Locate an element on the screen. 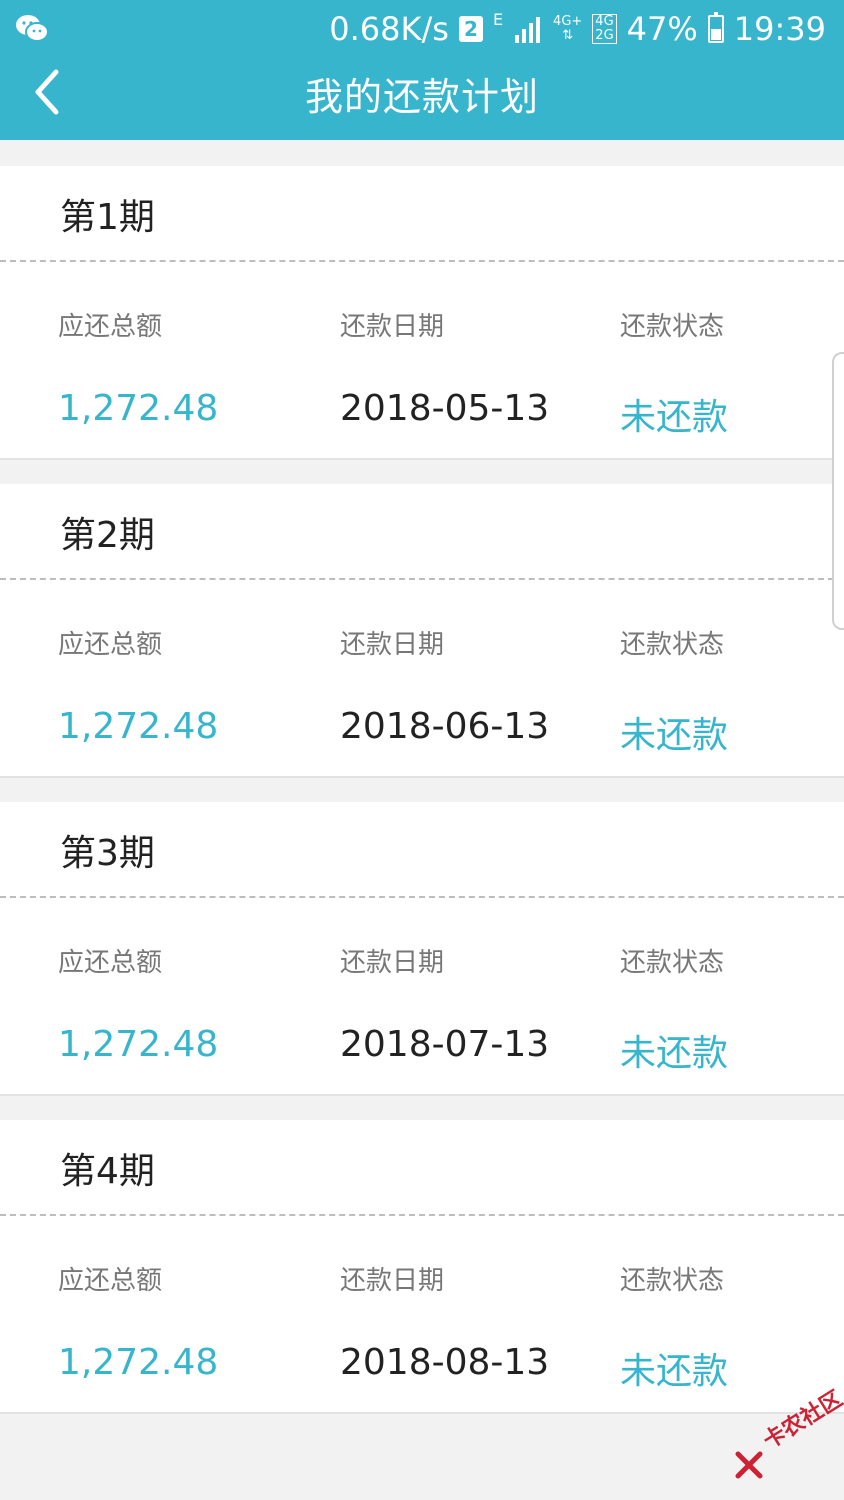 The image size is (844, 1500). nav-bar: 我的还款计划 is located at coordinates (422, 99).